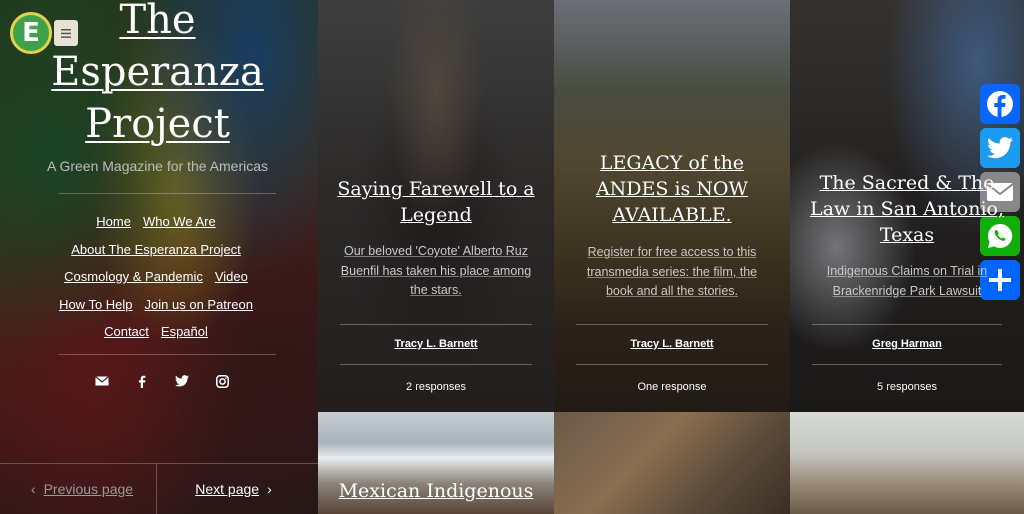 The width and height of the screenshot is (1024, 514). What do you see at coordinates (126, 331) in the screenshot?
I see `nav-contact: Contact` at bounding box center [126, 331].